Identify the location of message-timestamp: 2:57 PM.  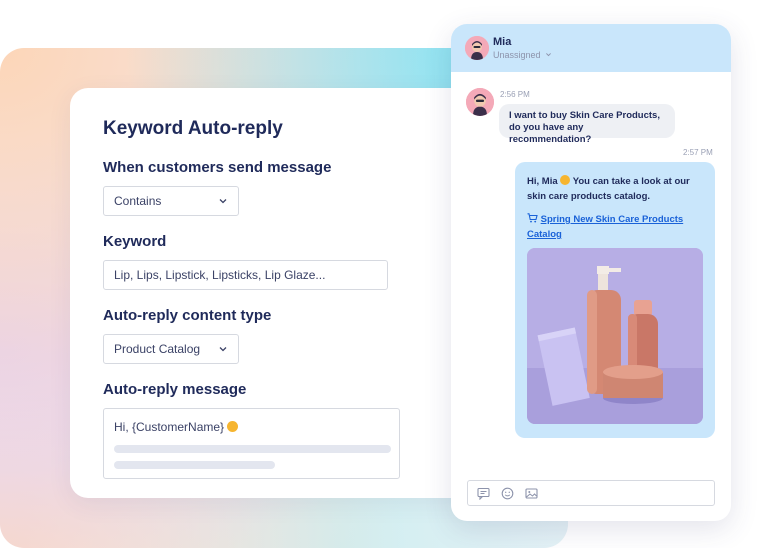
(698, 152).